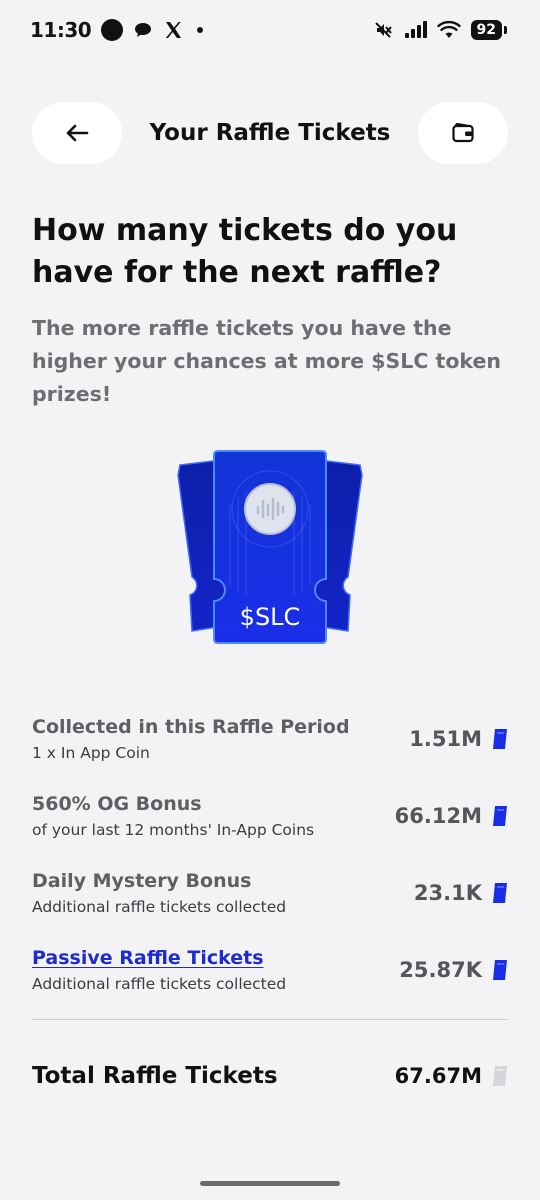  What do you see at coordinates (489, 30) in the screenshot?
I see `battery-icon: 92` at bounding box center [489, 30].